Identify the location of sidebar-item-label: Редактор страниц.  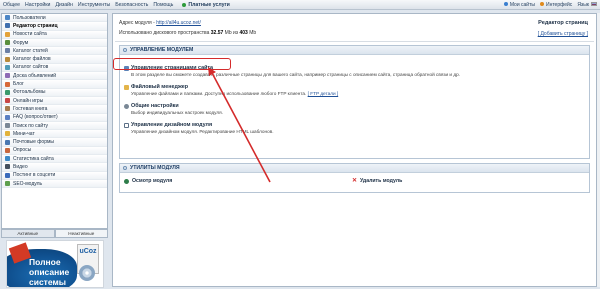
(35, 25).